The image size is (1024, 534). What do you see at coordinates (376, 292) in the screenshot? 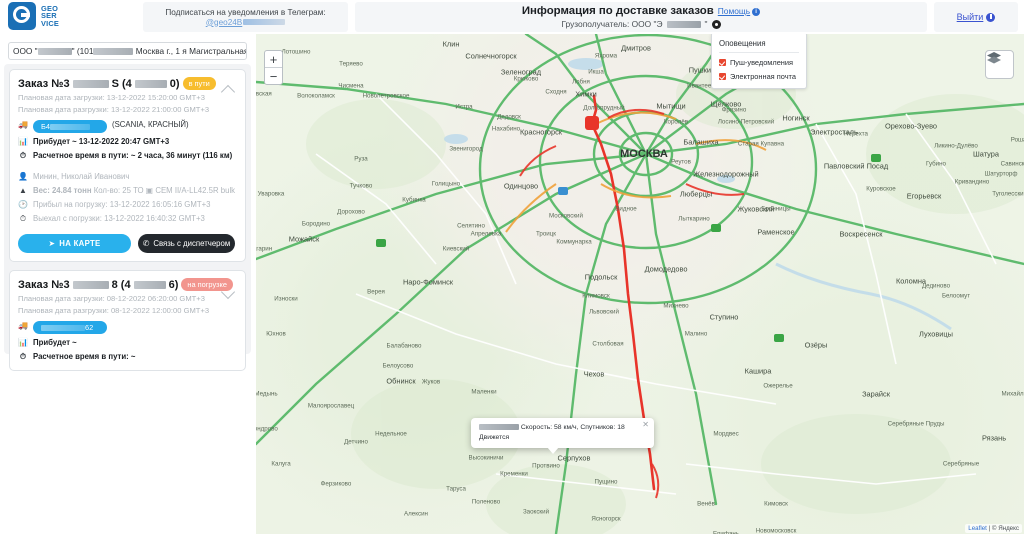
I see `map-city-label: Верея` at bounding box center [376, 292].